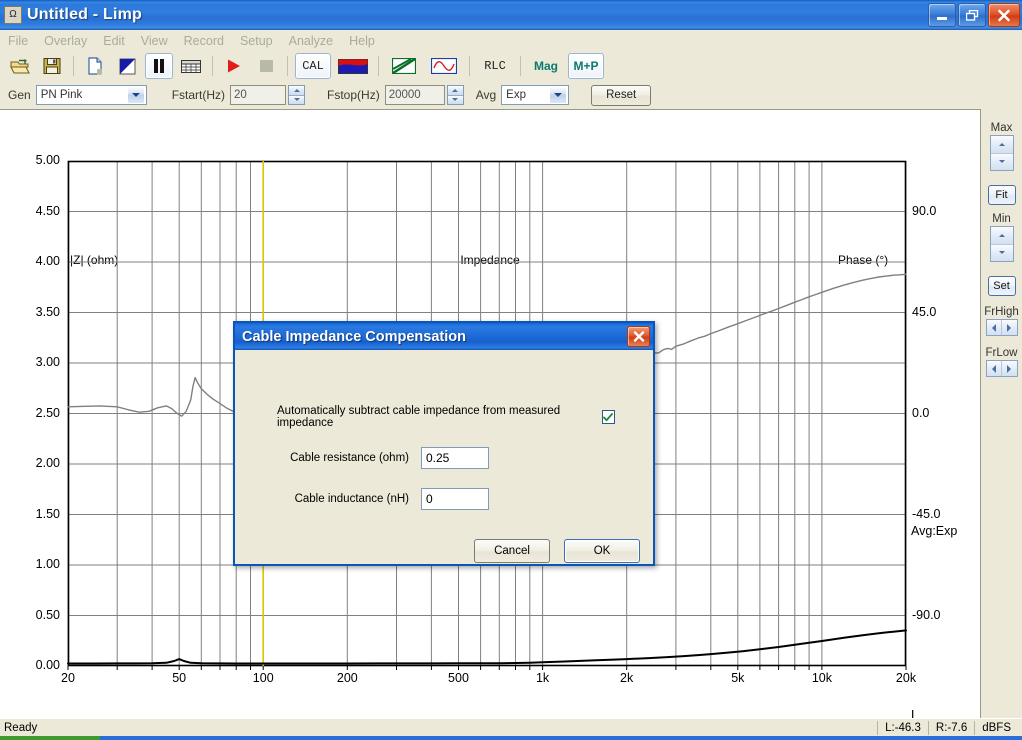  I want to click on data-table-button, so click(191, 66).